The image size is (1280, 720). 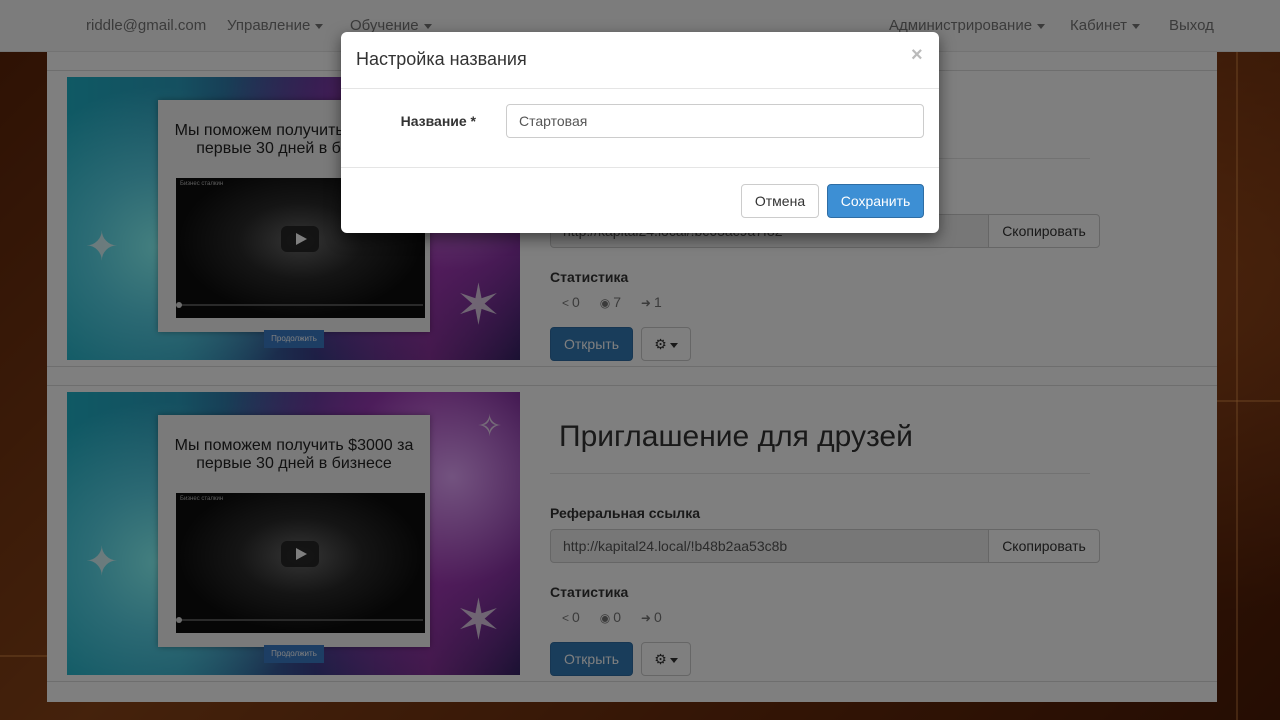 I want to click on name-input, so click(x=715, y=121).